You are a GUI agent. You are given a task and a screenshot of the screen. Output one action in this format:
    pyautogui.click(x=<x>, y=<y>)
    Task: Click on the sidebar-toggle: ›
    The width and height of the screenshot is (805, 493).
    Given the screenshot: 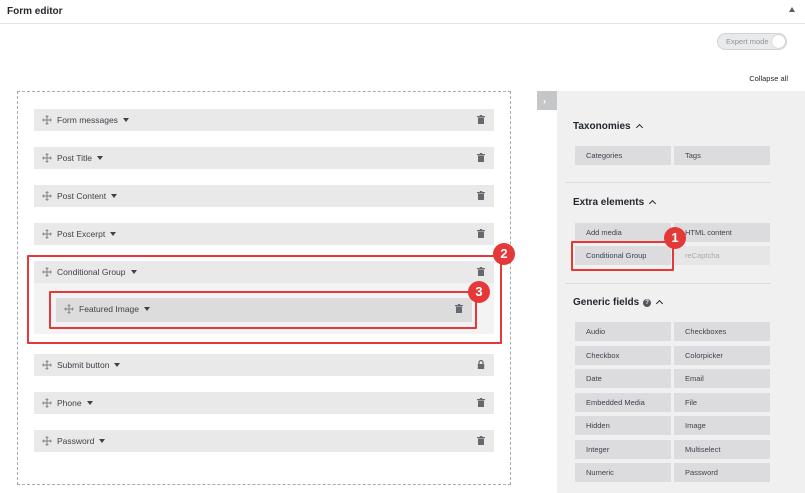 What is the action you would take?
    pyautogui.click(x=547, y=100)
    